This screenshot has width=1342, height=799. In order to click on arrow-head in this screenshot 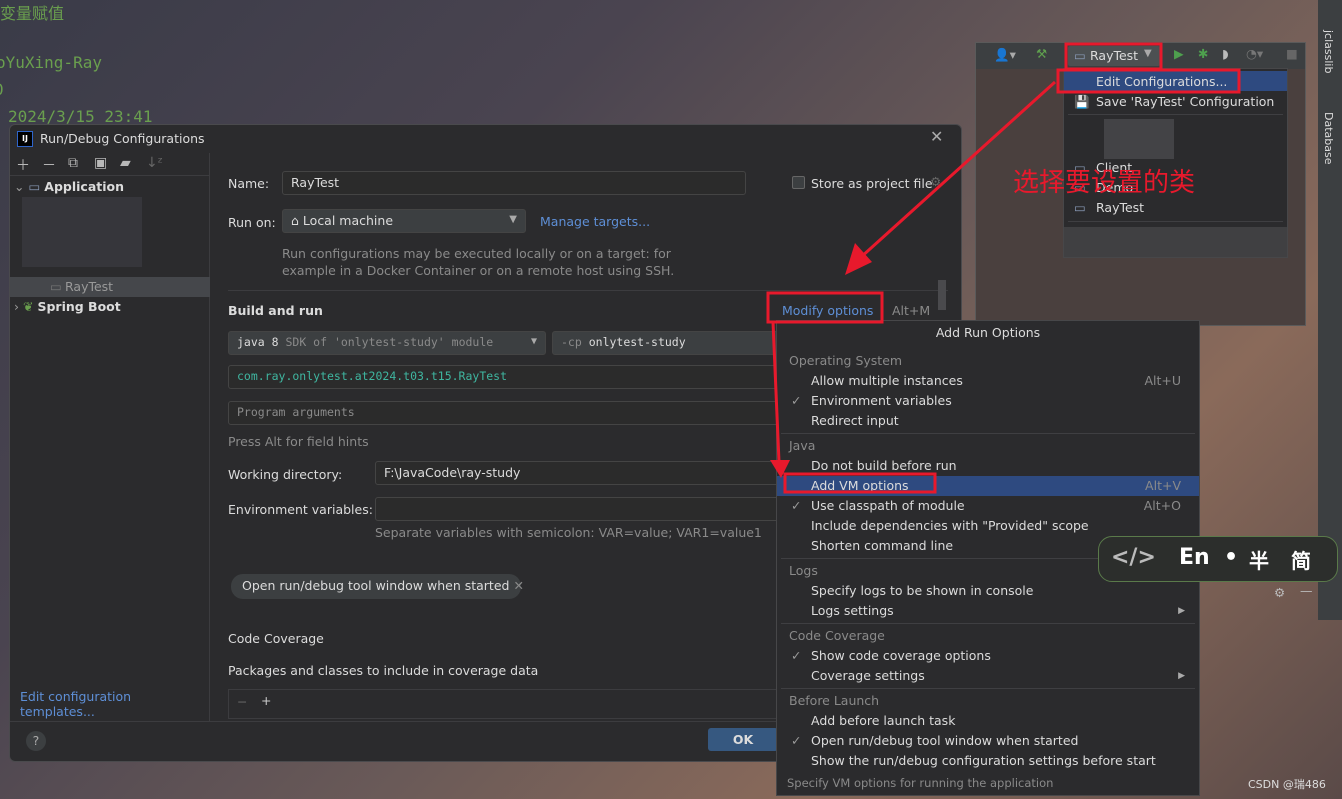, I will do `click(858, 259)`.